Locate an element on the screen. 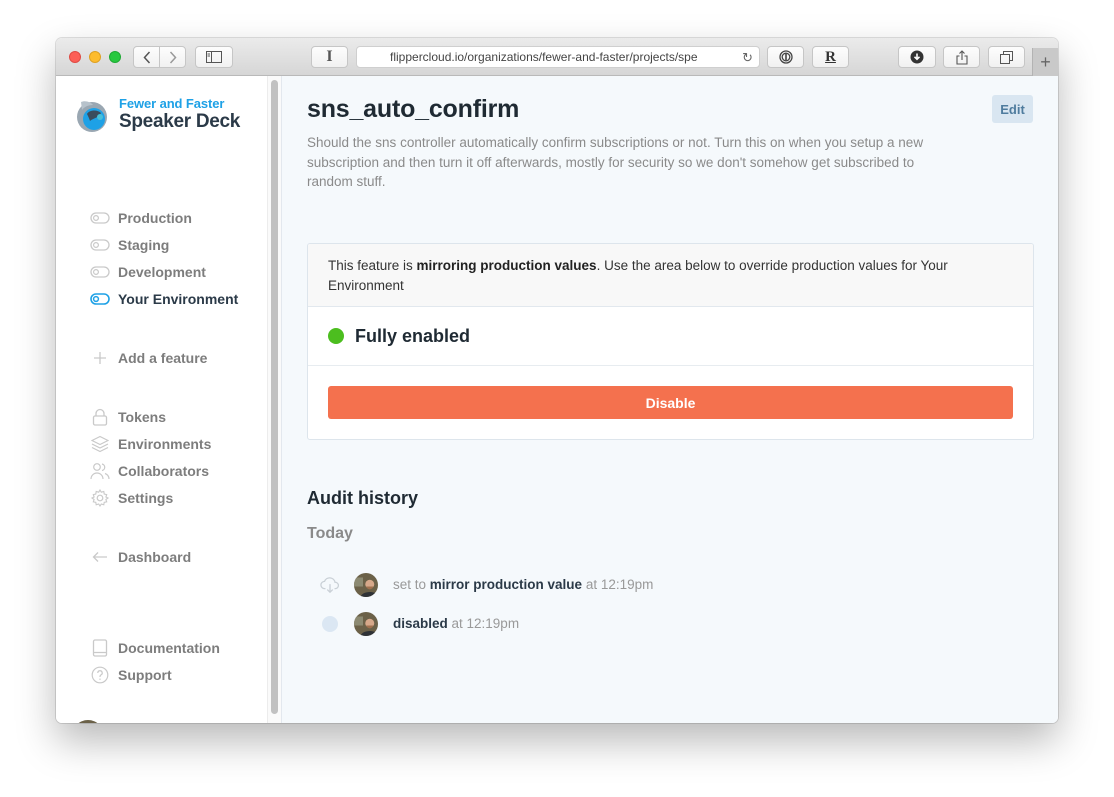 The height and width of the screenshot is (797, 1114). reader-button: I is located at coordinates (329, 57).